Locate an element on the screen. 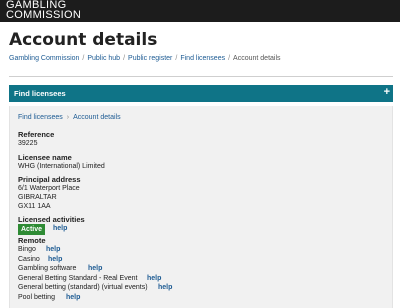 The width and height of the screenshot is (400, 308). find-licensees-toggle: Find licensees + is located at coordinates (201, 93).